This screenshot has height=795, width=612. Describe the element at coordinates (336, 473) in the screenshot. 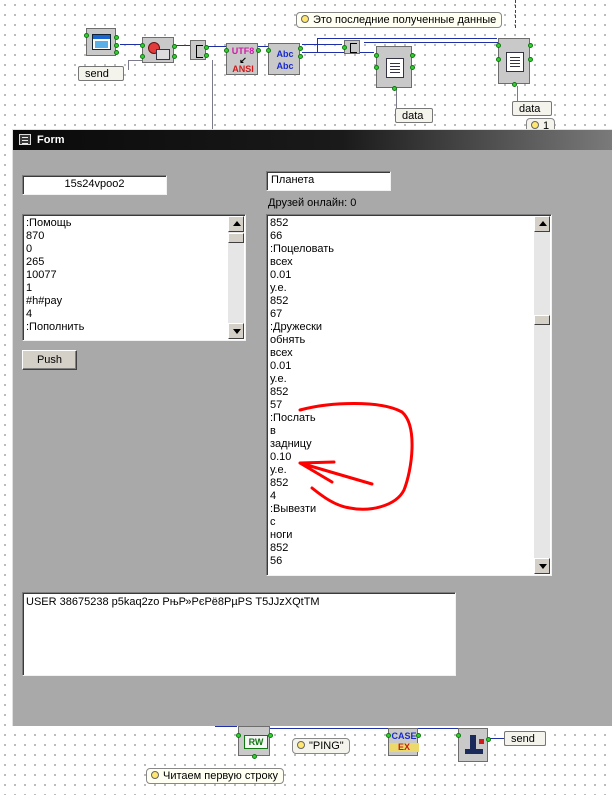

I see `annotation-arrowhead` at that location.